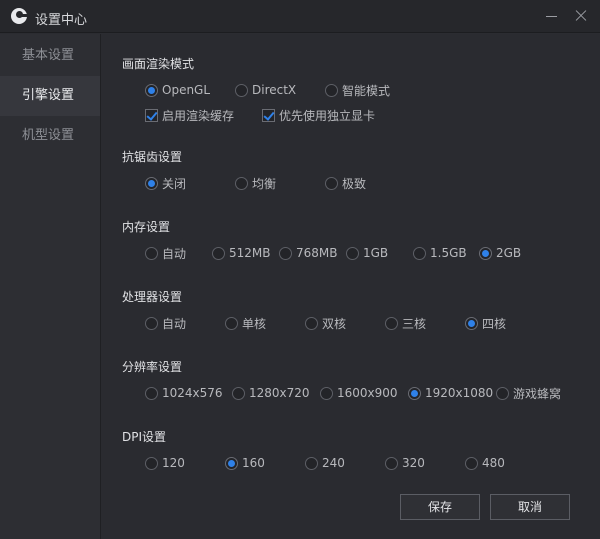 This screenshot has height=539, width=600. What do you see at coordinates (255, 183) in the screenshot?
I see `antialias-balanced-option: 均衡` at bounding box center [255, 183].